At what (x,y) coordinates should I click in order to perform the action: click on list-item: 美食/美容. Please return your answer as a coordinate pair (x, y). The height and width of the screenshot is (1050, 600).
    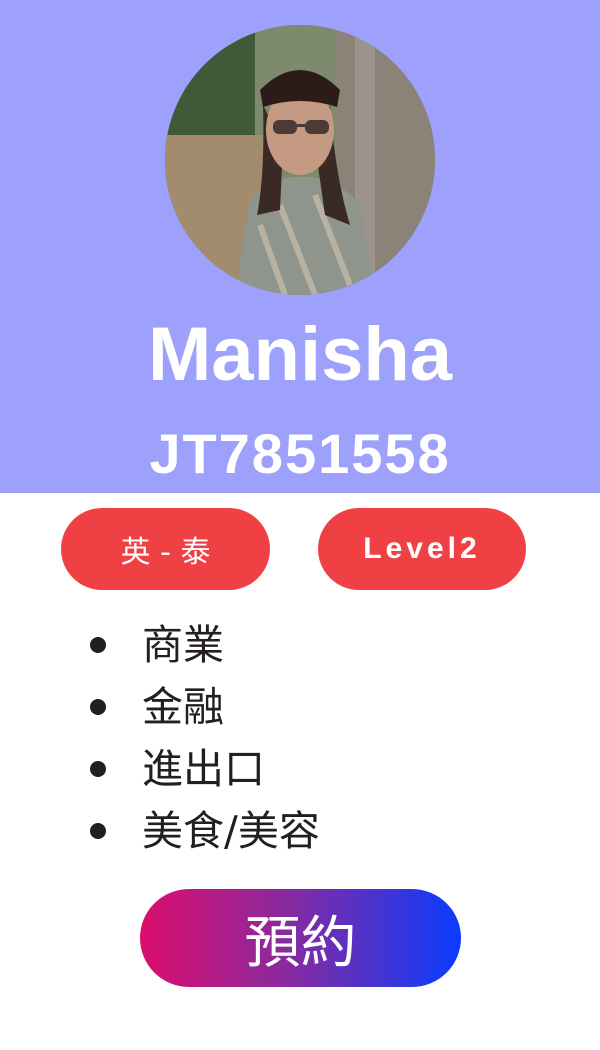
    Looking at the image, I should click on (204, 831).